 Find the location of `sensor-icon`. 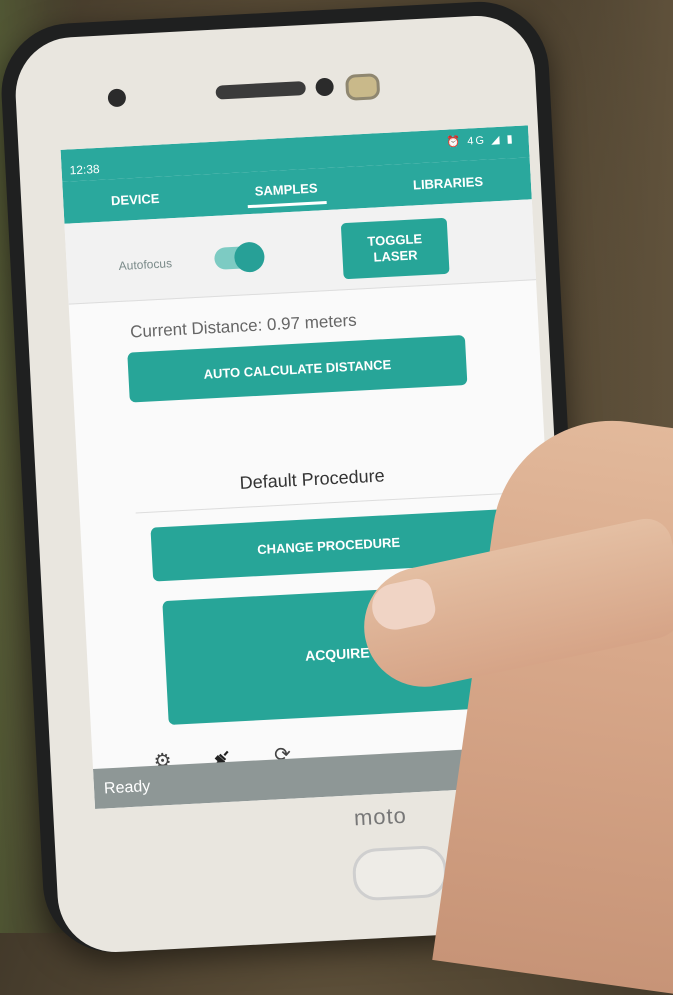

sensor-icon is located at coordinates (117, 98).